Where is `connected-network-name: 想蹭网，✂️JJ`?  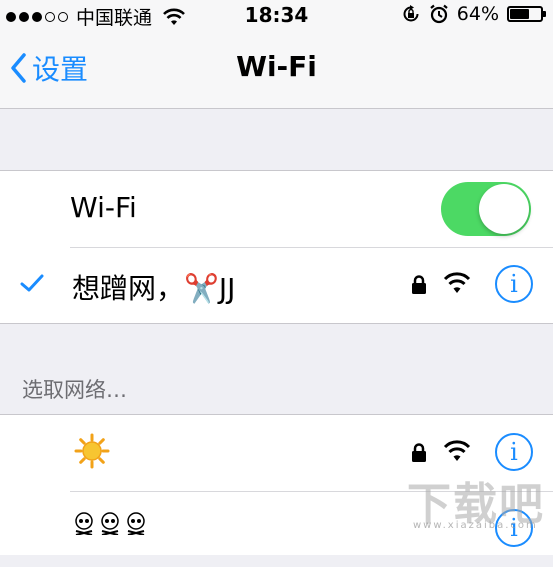
connected-network-name: 想蹭网，✂️JJ is located at coordinates (154, 288).